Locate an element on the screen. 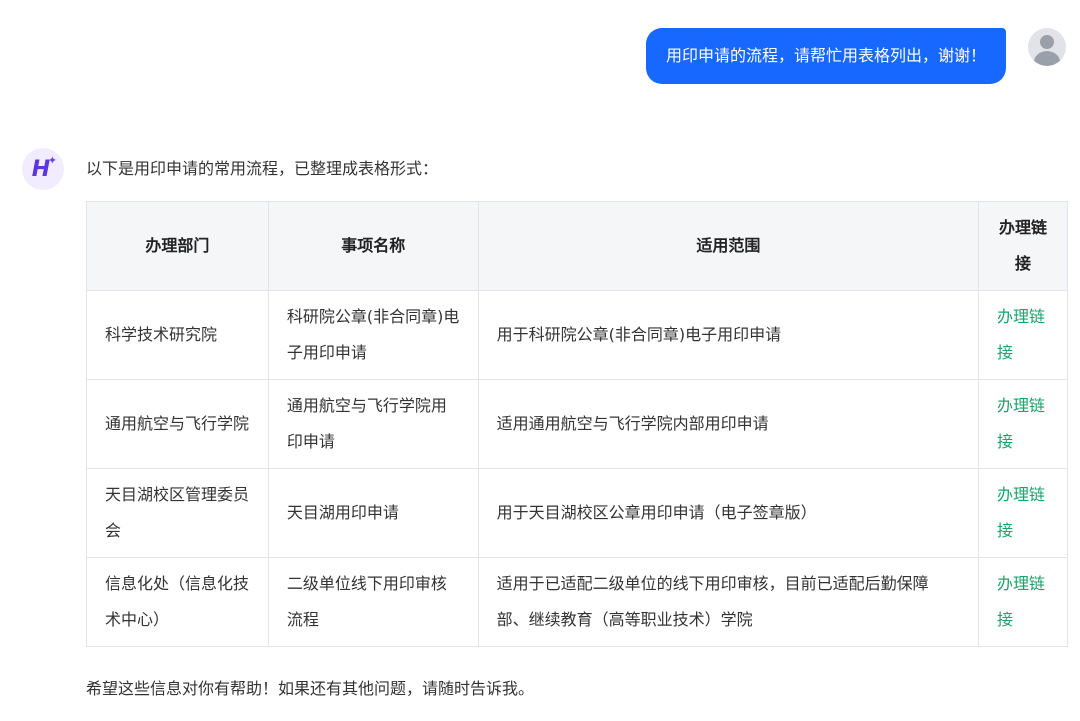 Image resolution: width=1080 pixels, height=721 pixels. cell-item-name: 科研院公章(非合同章)电子用印申请 is located at coordinates (373, 335).